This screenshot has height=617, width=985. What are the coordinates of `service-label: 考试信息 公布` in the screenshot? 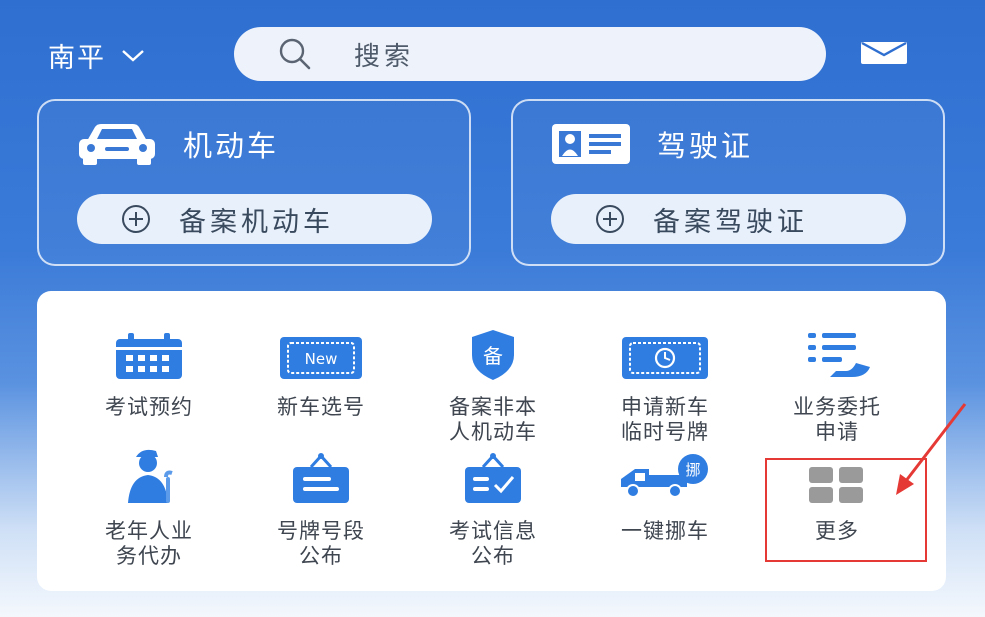 It's located at (493, 543).